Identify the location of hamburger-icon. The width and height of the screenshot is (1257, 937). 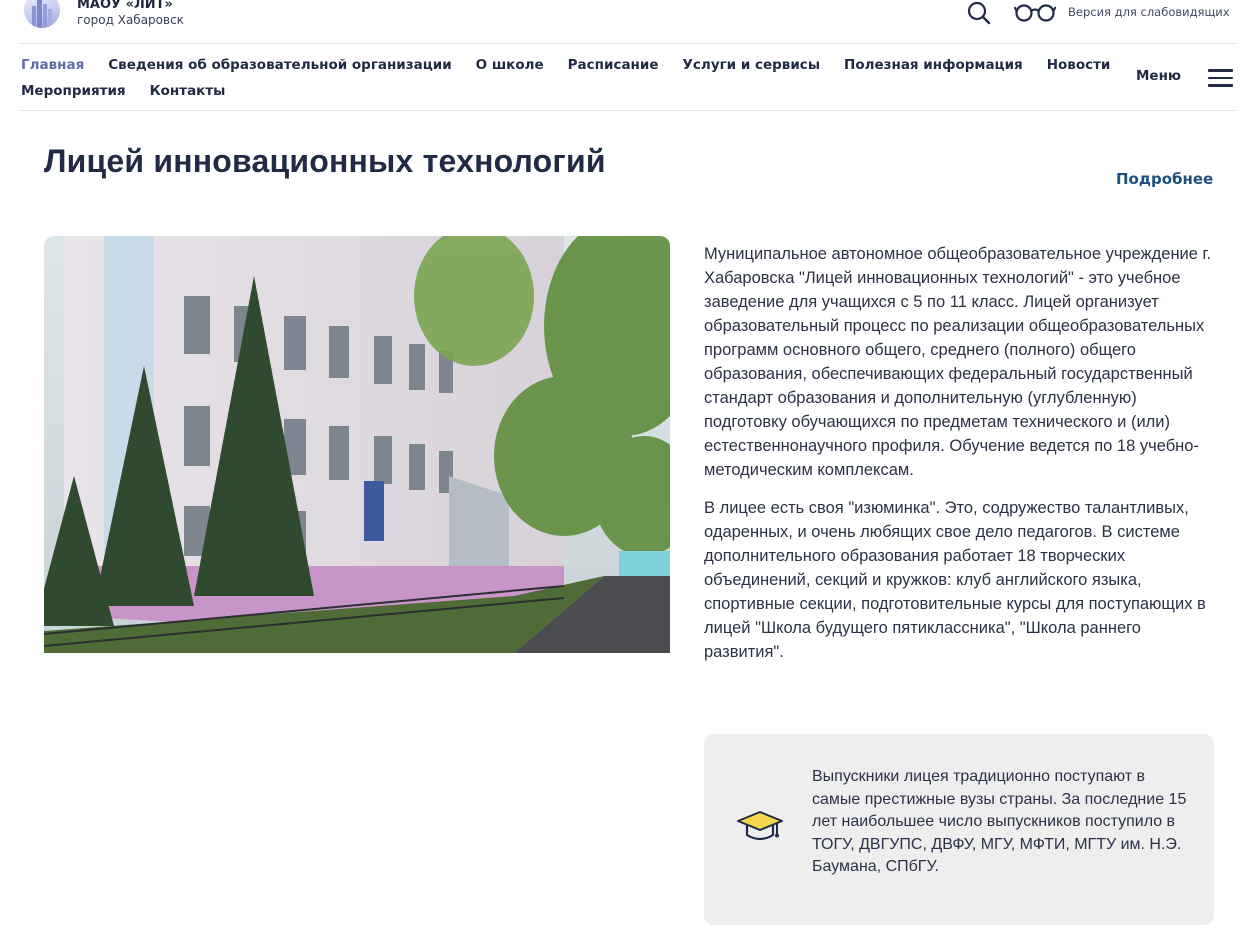
(1220, 78).